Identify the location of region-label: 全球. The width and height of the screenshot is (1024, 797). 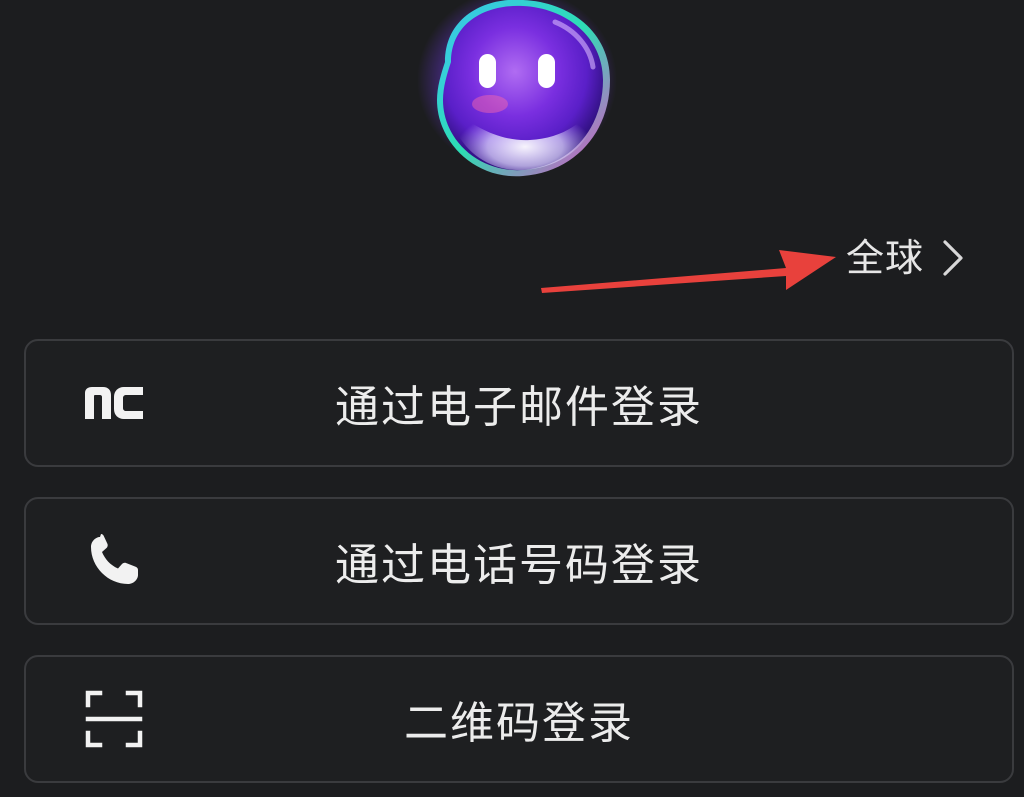
(885, 258).